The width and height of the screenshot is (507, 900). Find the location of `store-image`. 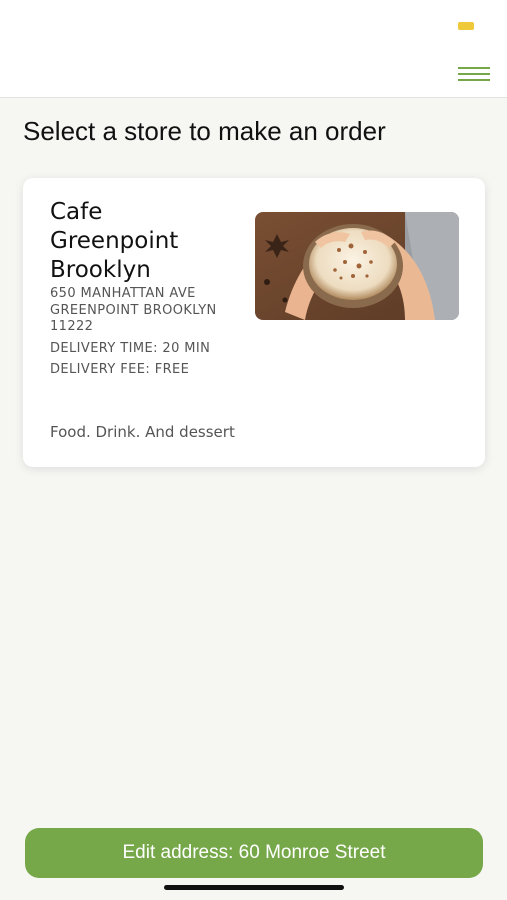

store-image is located at coordinates (357, 266).